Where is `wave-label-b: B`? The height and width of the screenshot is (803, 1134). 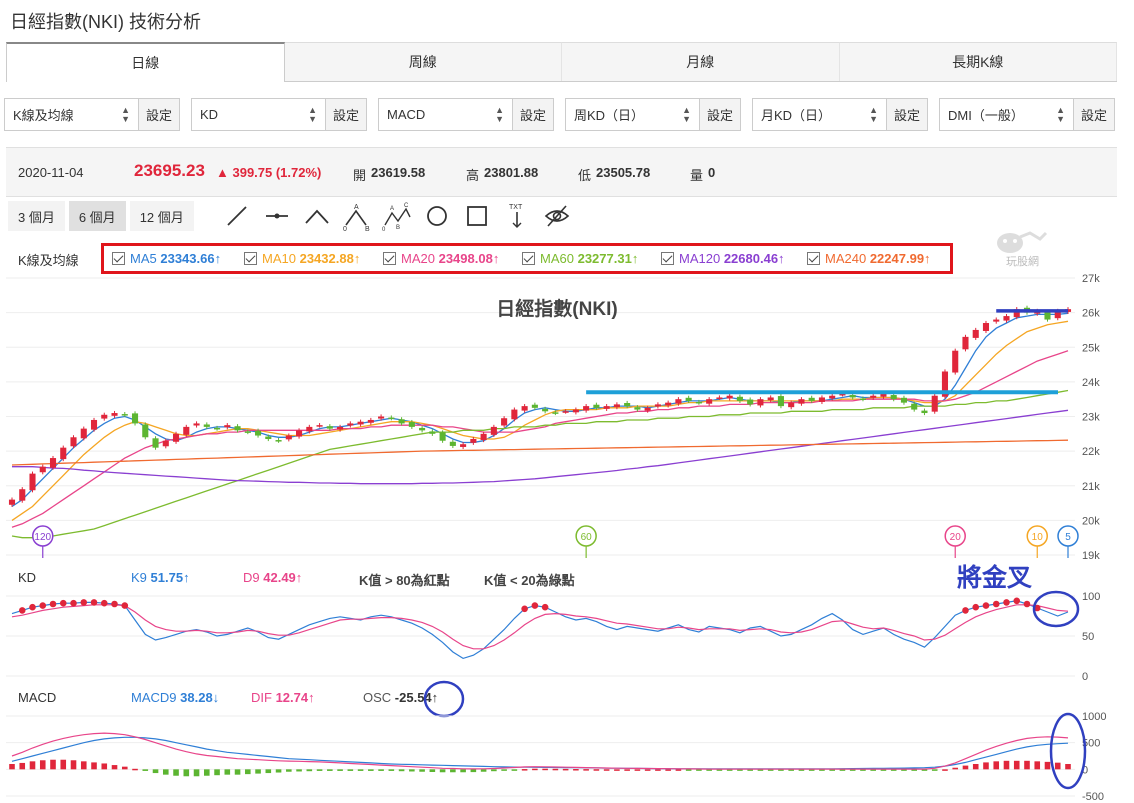
wave-label-b: B is located at coordinates (367, 228).